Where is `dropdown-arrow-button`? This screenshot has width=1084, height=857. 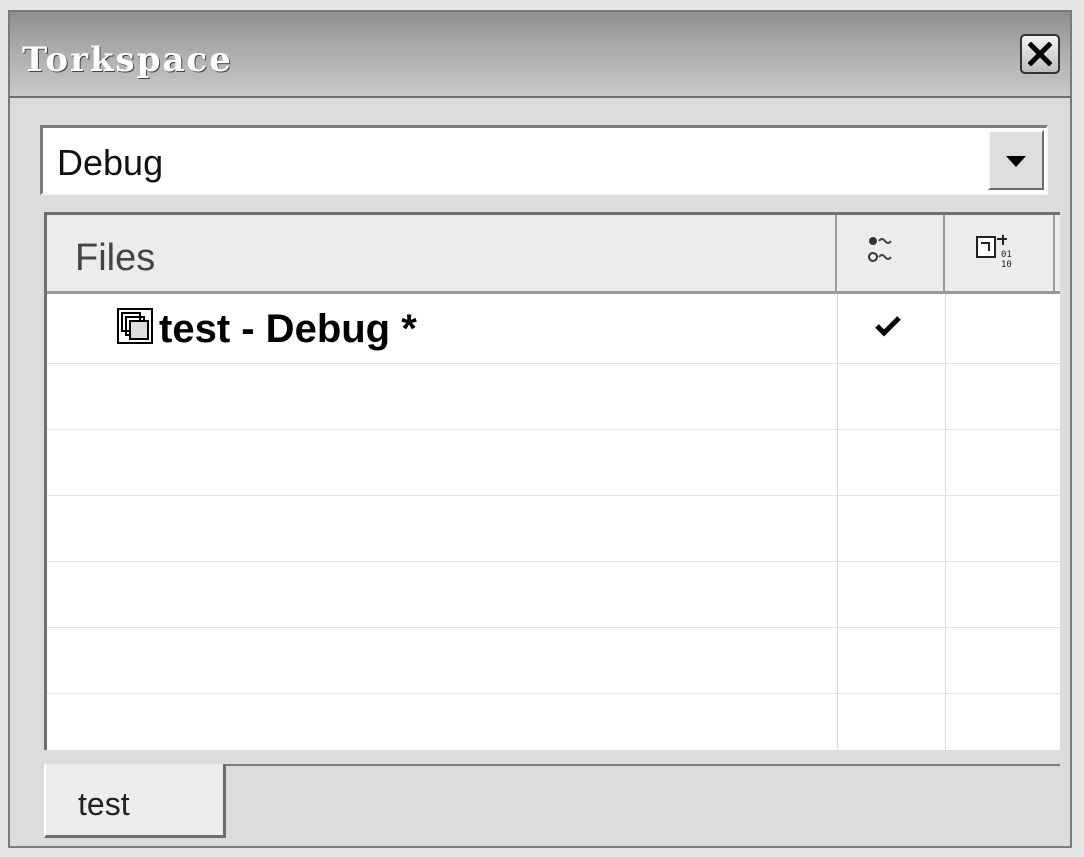
dropdown-arrow-button is located at coordinates (1016, 160).